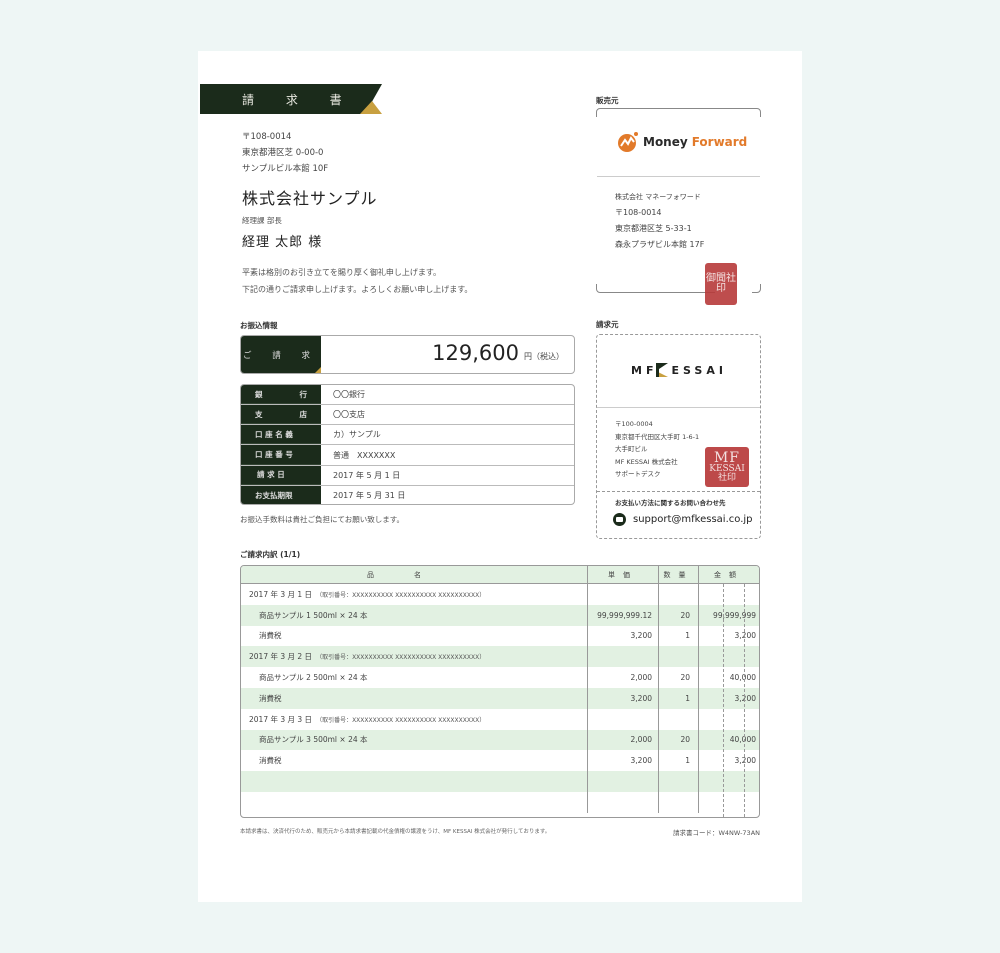 The width and height of the screenshot is (1000, 953). What do you see at coordinates (303, 394) in the screenshot?
I see `bank-key-text: 行` at bounding box center [303, 394].